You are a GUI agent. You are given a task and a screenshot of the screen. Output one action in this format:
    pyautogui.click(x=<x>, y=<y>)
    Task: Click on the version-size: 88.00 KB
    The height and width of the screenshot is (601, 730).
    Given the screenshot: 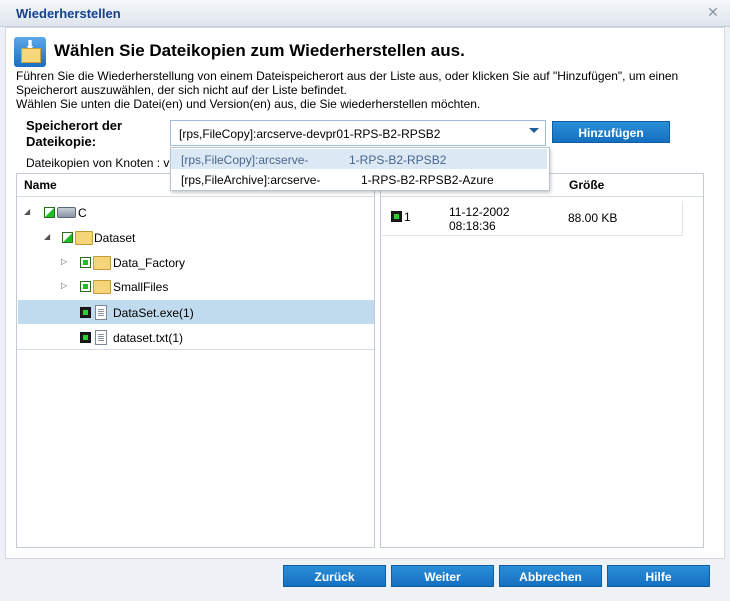 What is the action you would take?
    pyautogui.click(x=593, y=218)
    